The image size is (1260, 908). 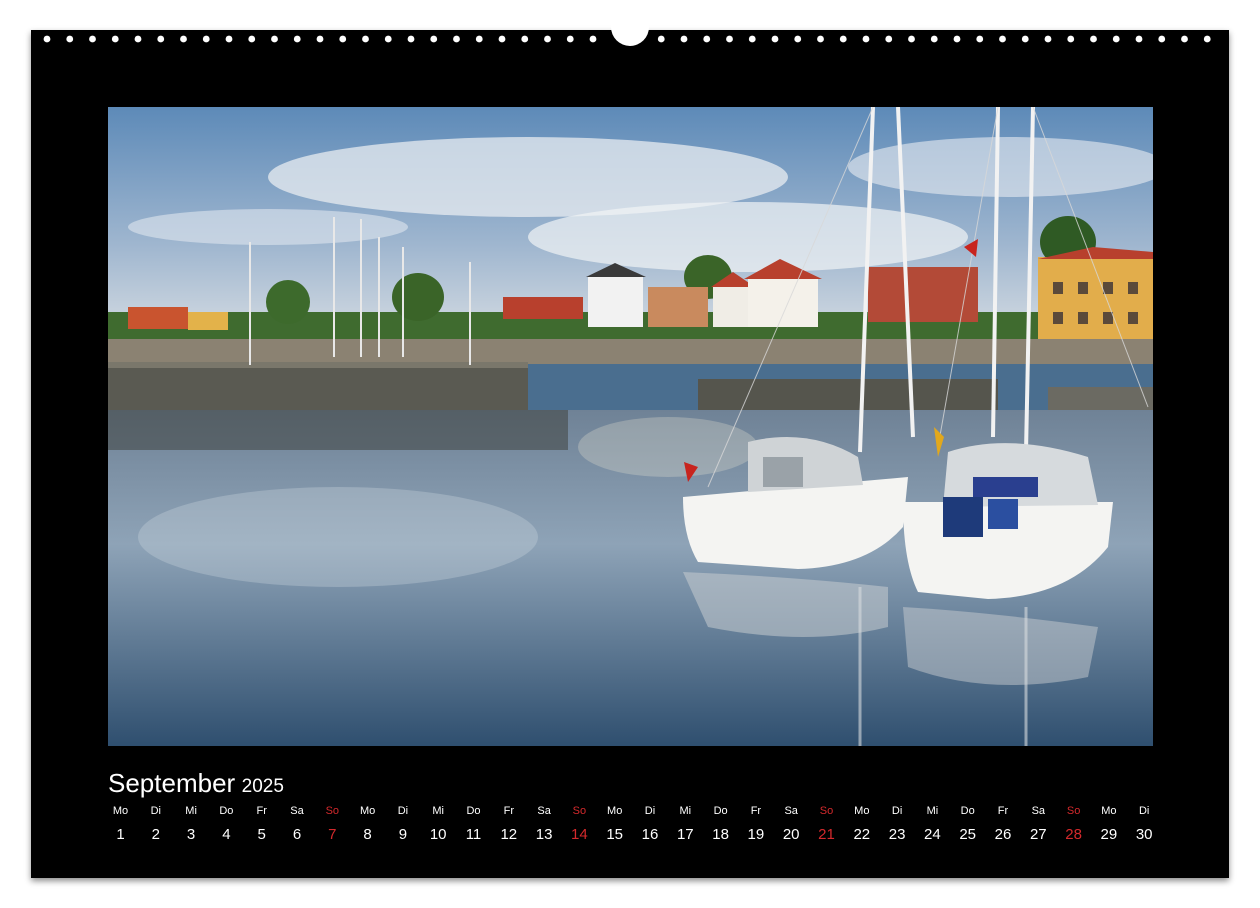 What do you see at coordinates (1038, 823) in the screenshot?
I see `day-cell: Sa 27` at bounding box center [1038, 823].